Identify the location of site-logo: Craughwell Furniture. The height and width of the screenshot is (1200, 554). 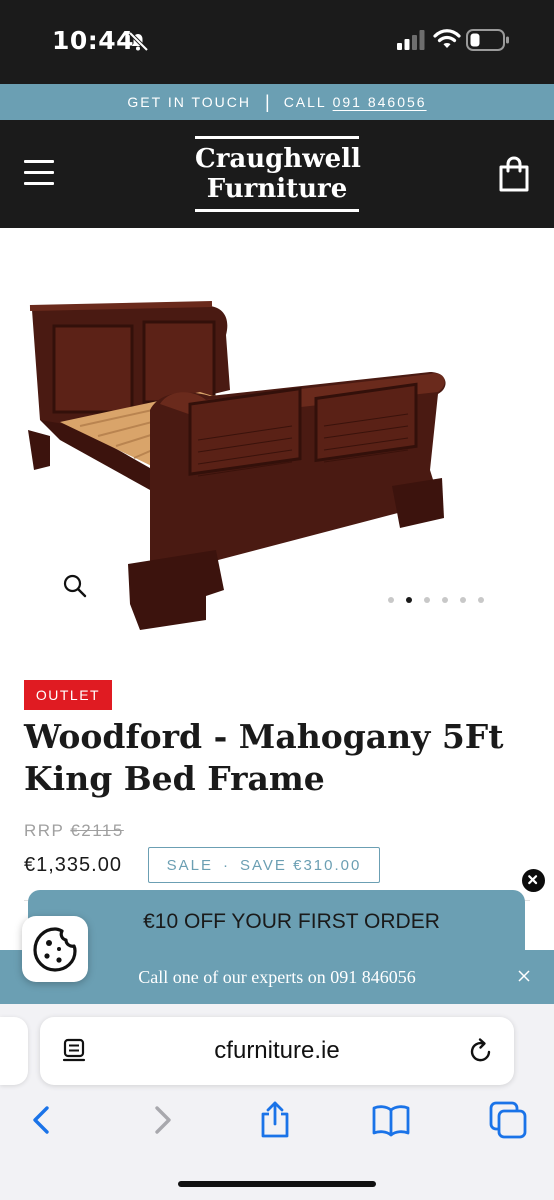
(278, 174).